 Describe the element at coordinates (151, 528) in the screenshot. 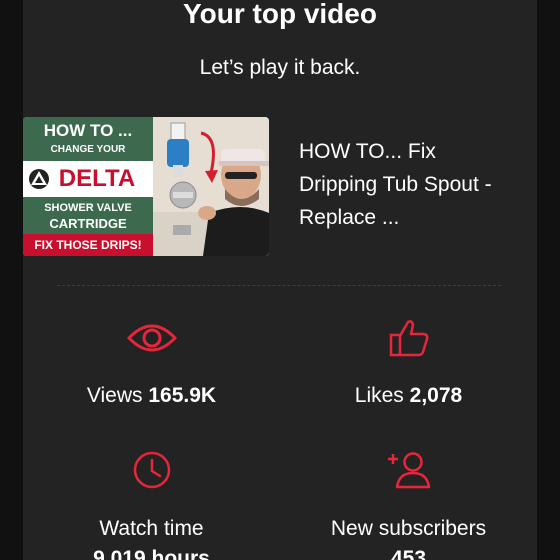

I see `watch-time-label: Watch time` at that location.